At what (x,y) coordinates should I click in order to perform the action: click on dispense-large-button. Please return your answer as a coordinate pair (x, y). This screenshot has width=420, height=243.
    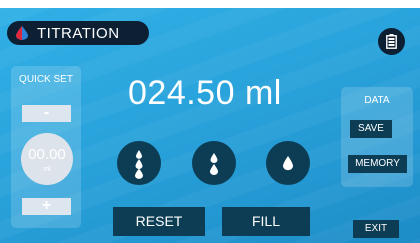
    Looking at the image, I should click on (139, 163).